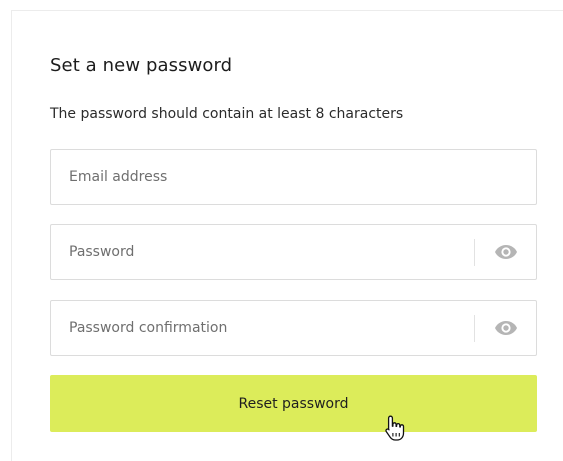  I want to click on password-input, so click(262, 252).